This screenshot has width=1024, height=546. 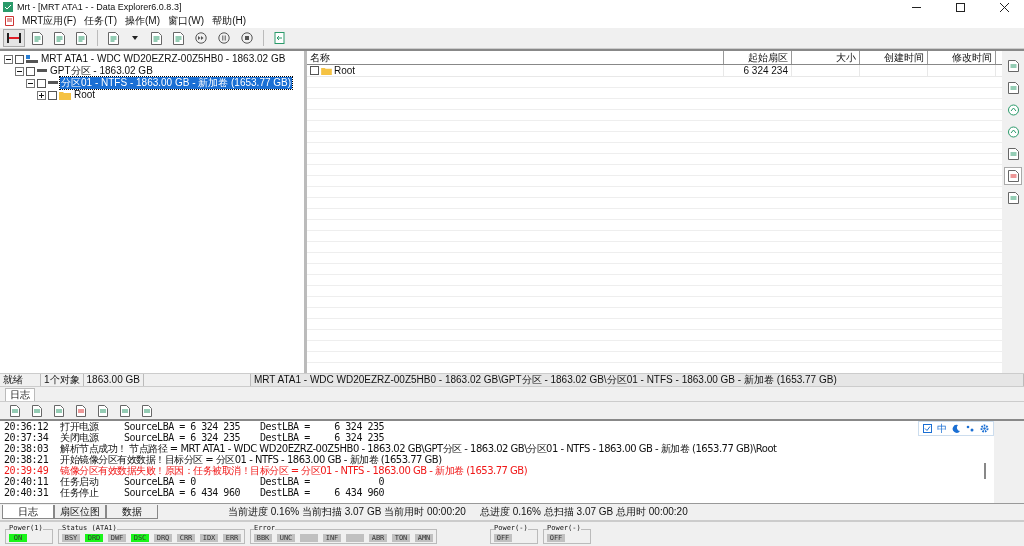 What do you see at coordinates (942, 428) in the screenshot?
I see `ime-mode: 中` at bounding box center [942, 428].